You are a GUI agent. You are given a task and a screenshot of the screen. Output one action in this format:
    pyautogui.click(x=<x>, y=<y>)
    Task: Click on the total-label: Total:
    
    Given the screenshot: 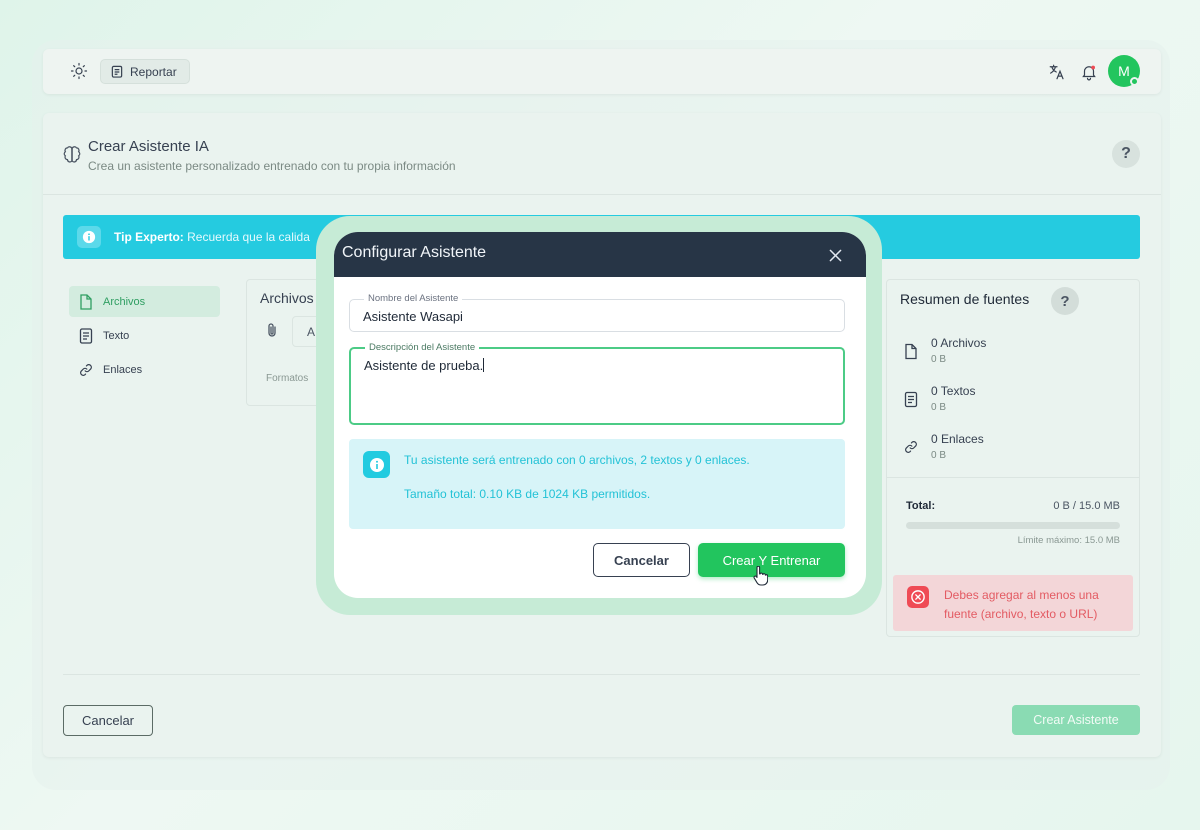 What is the action you would take?
    pyautogui.click(x=921, y=506)
    